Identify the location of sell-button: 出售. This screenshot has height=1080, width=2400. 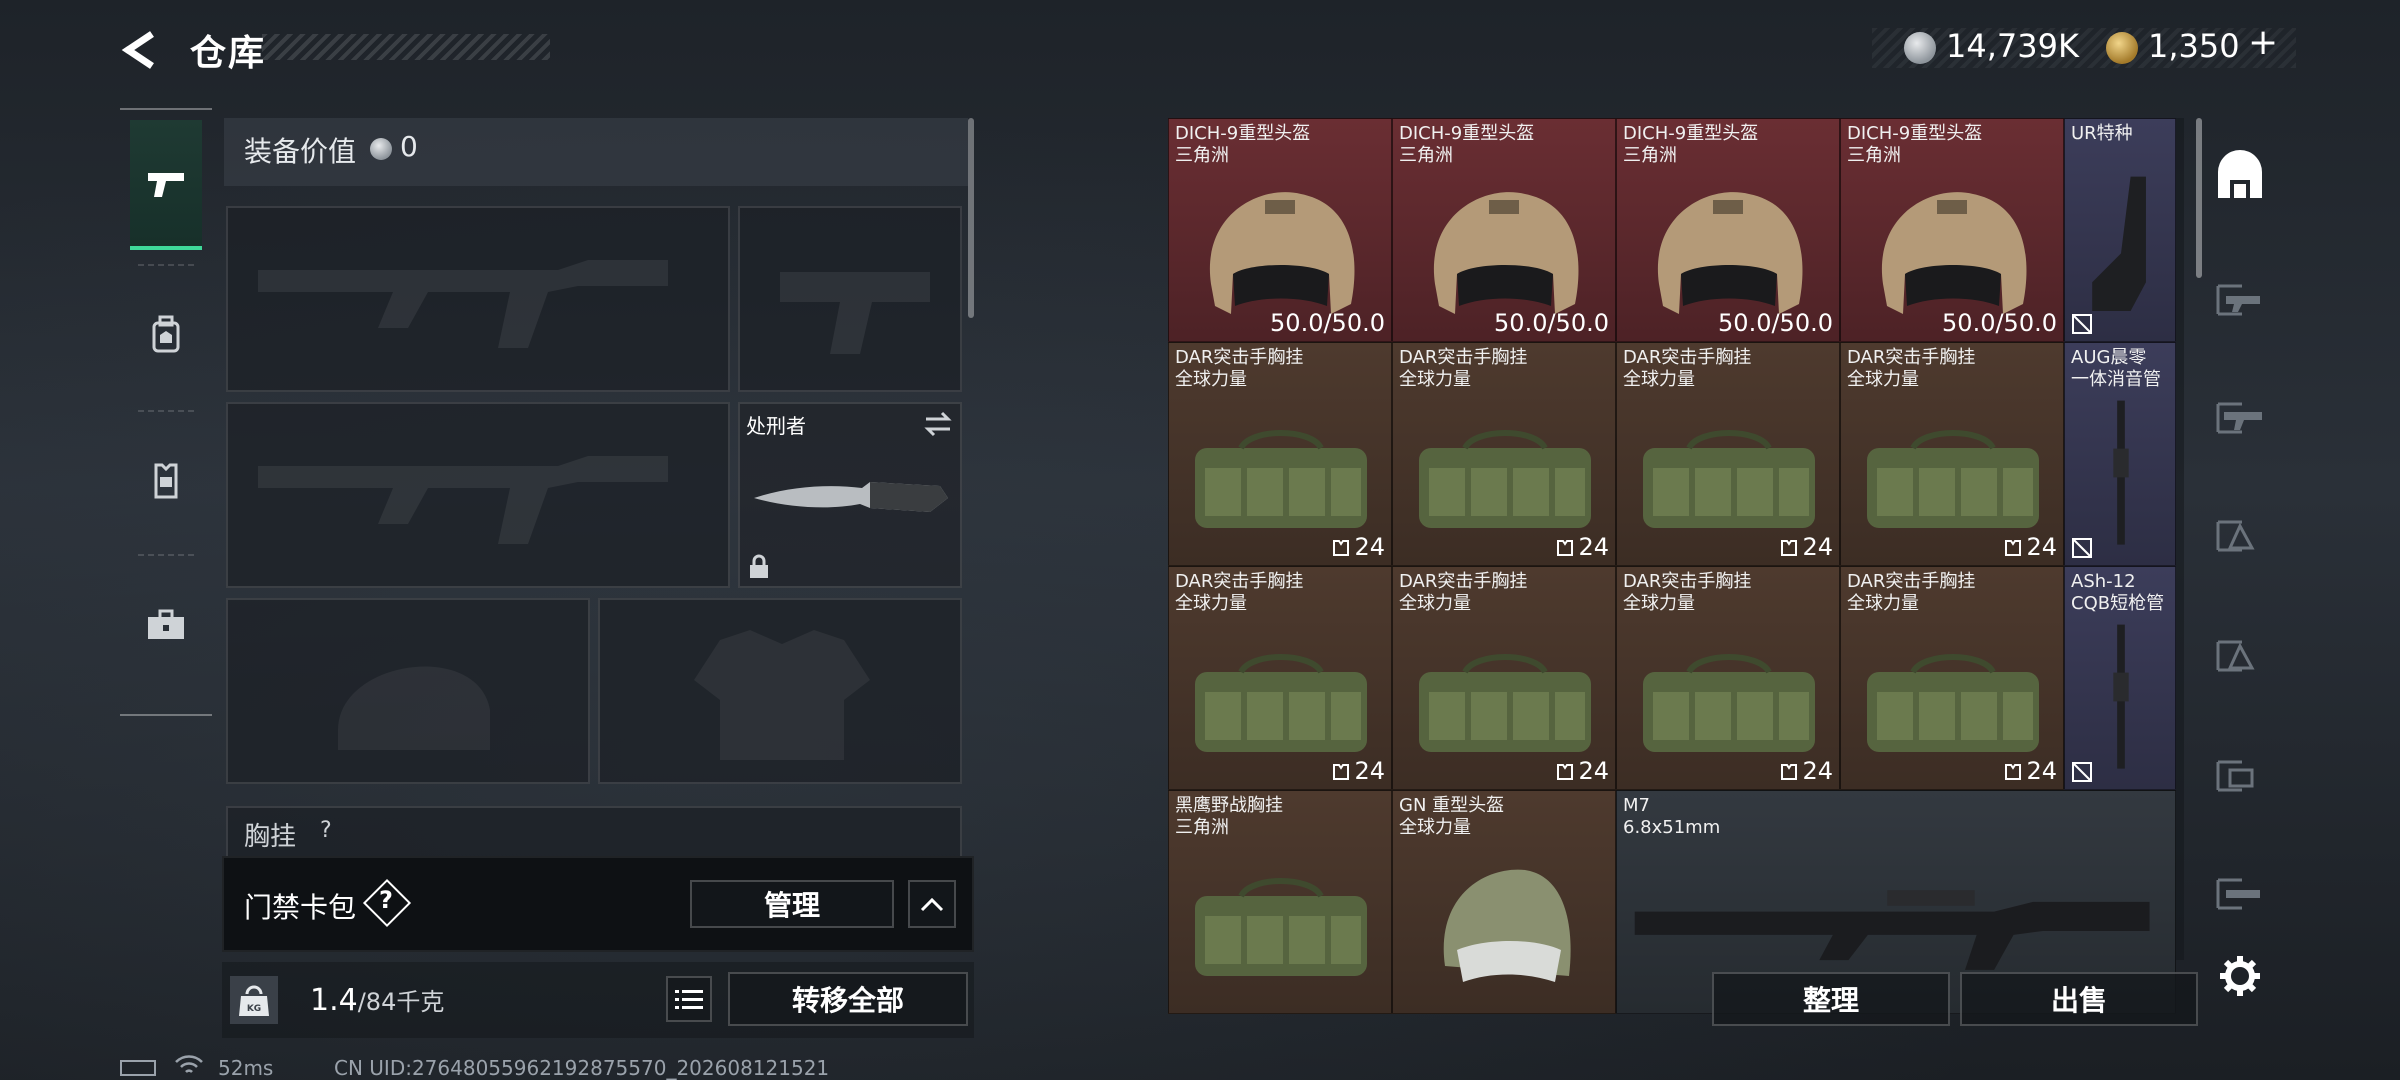
(2079, 999).